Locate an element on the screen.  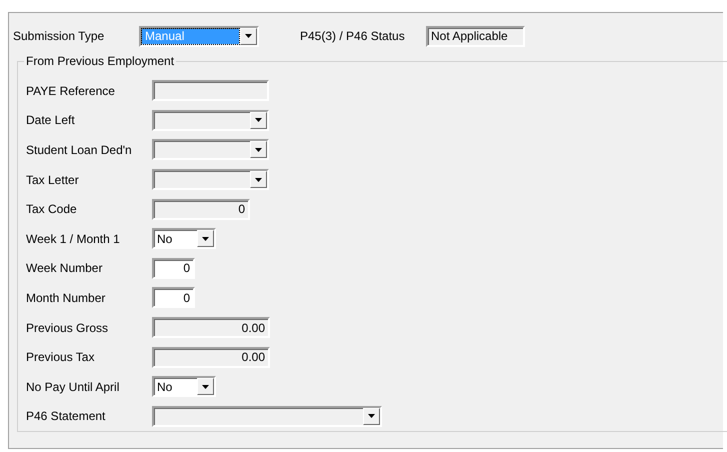
field-label: Month Number is located at coordinates (66, 297).